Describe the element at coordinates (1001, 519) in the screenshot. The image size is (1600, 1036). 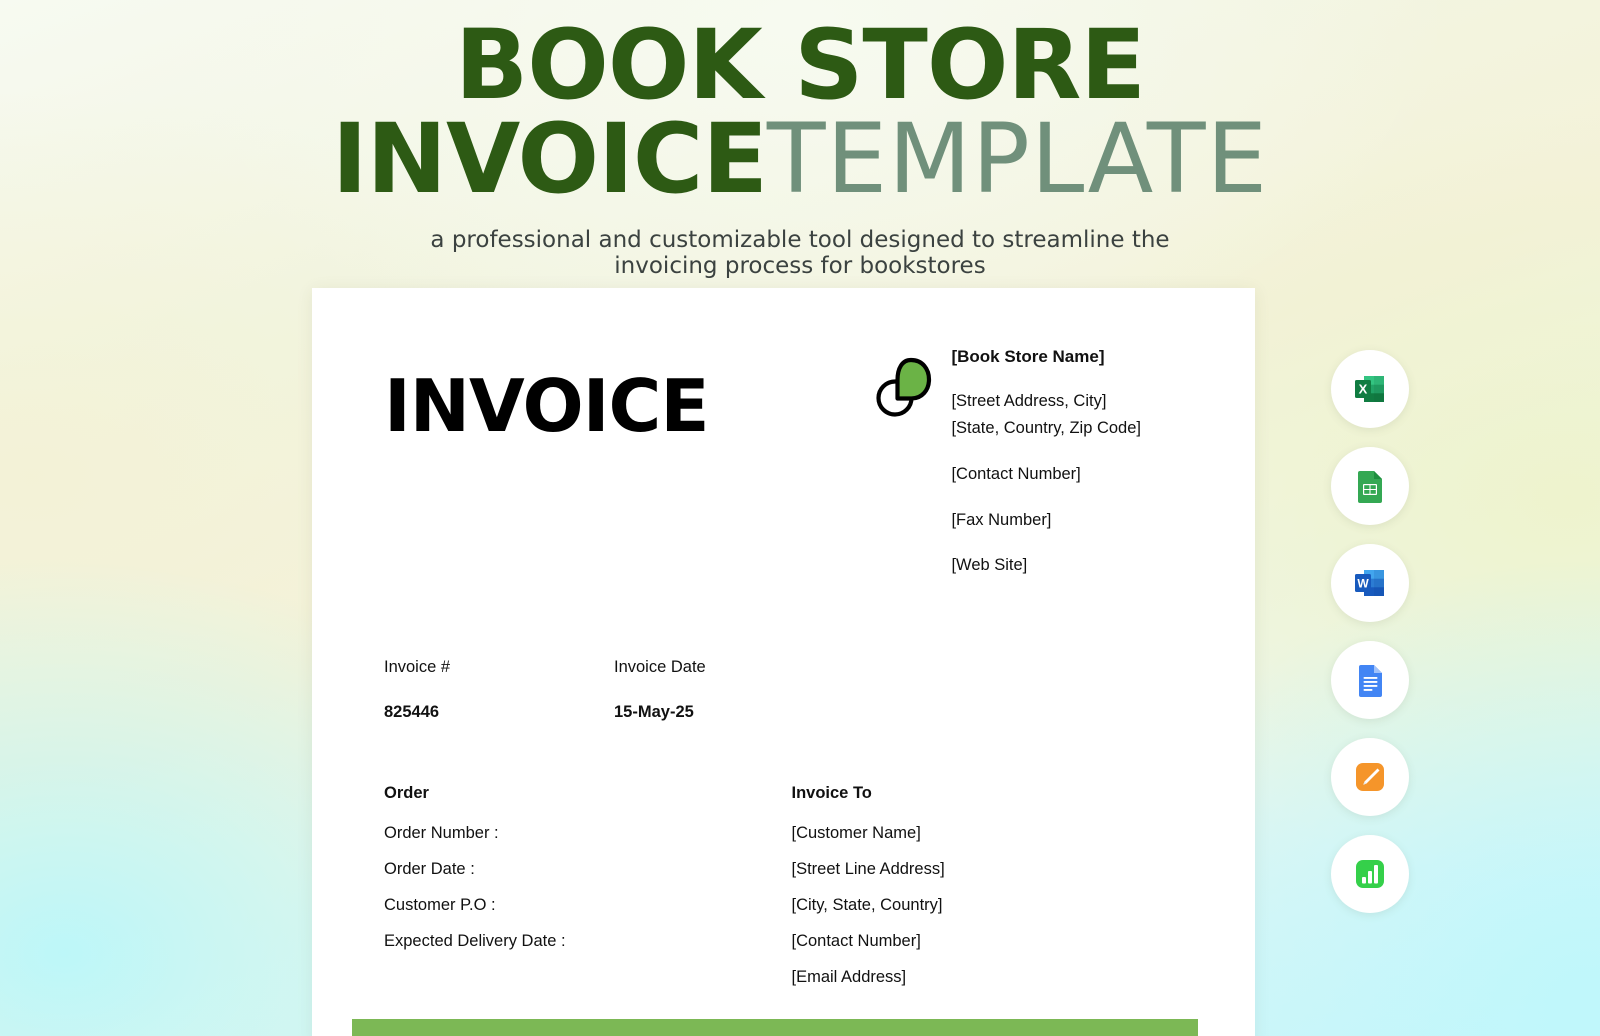
I see `company-fax-number: [Fax Number]` at that location.